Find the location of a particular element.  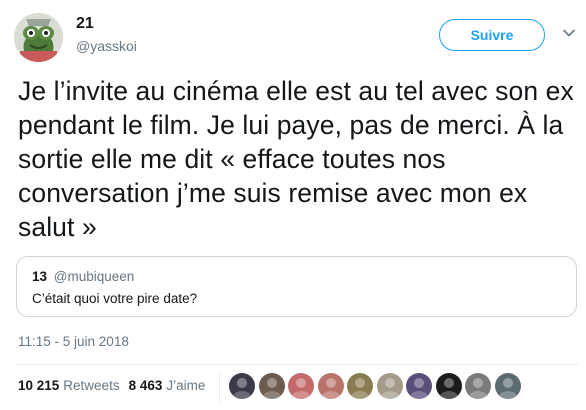

retweets-stat: 10 215 Retweets is located at coordinates (69, 385).